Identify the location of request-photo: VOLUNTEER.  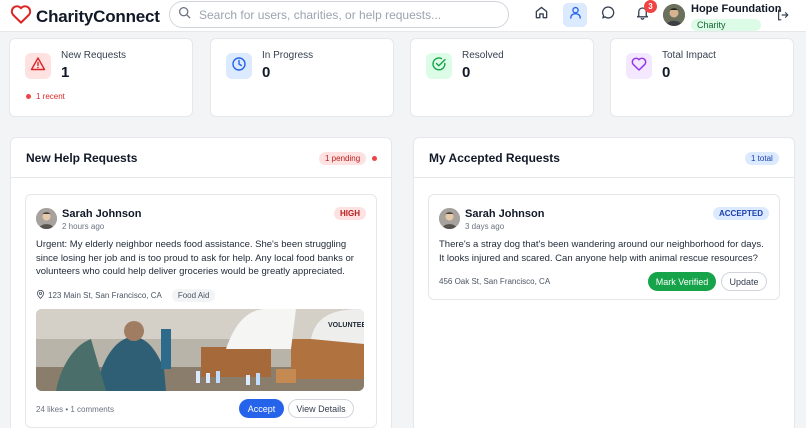
(200, 350).